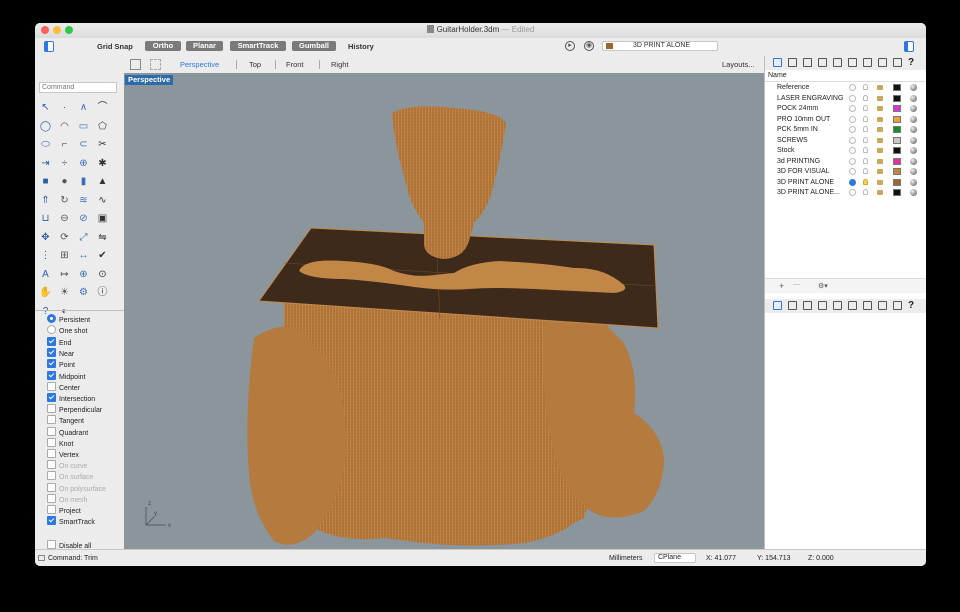 This screenshot has width=960, height=612. Describe the element at coordinates (67, 330) in the screenshot. I see `osnap-mode-one-shot: One shot` at that location.